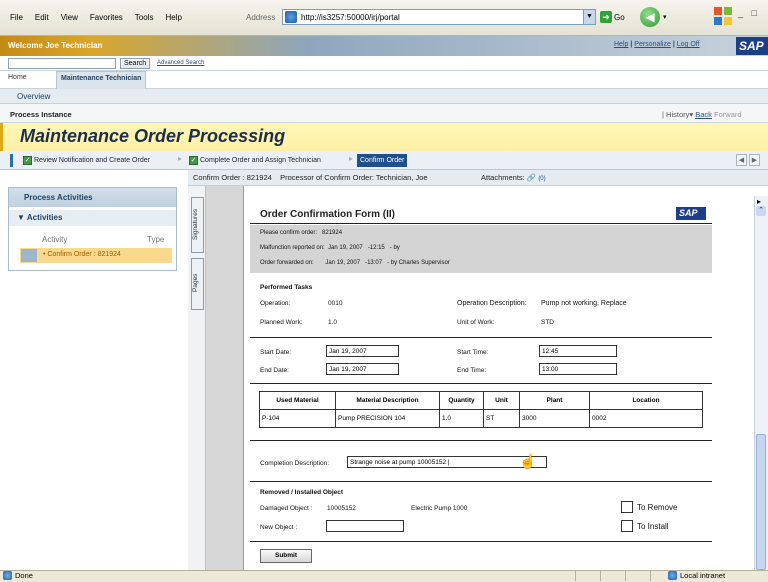 This screenshot has height=582, width=768. I want to click on tab-pages: Pages, so click(197, 284).